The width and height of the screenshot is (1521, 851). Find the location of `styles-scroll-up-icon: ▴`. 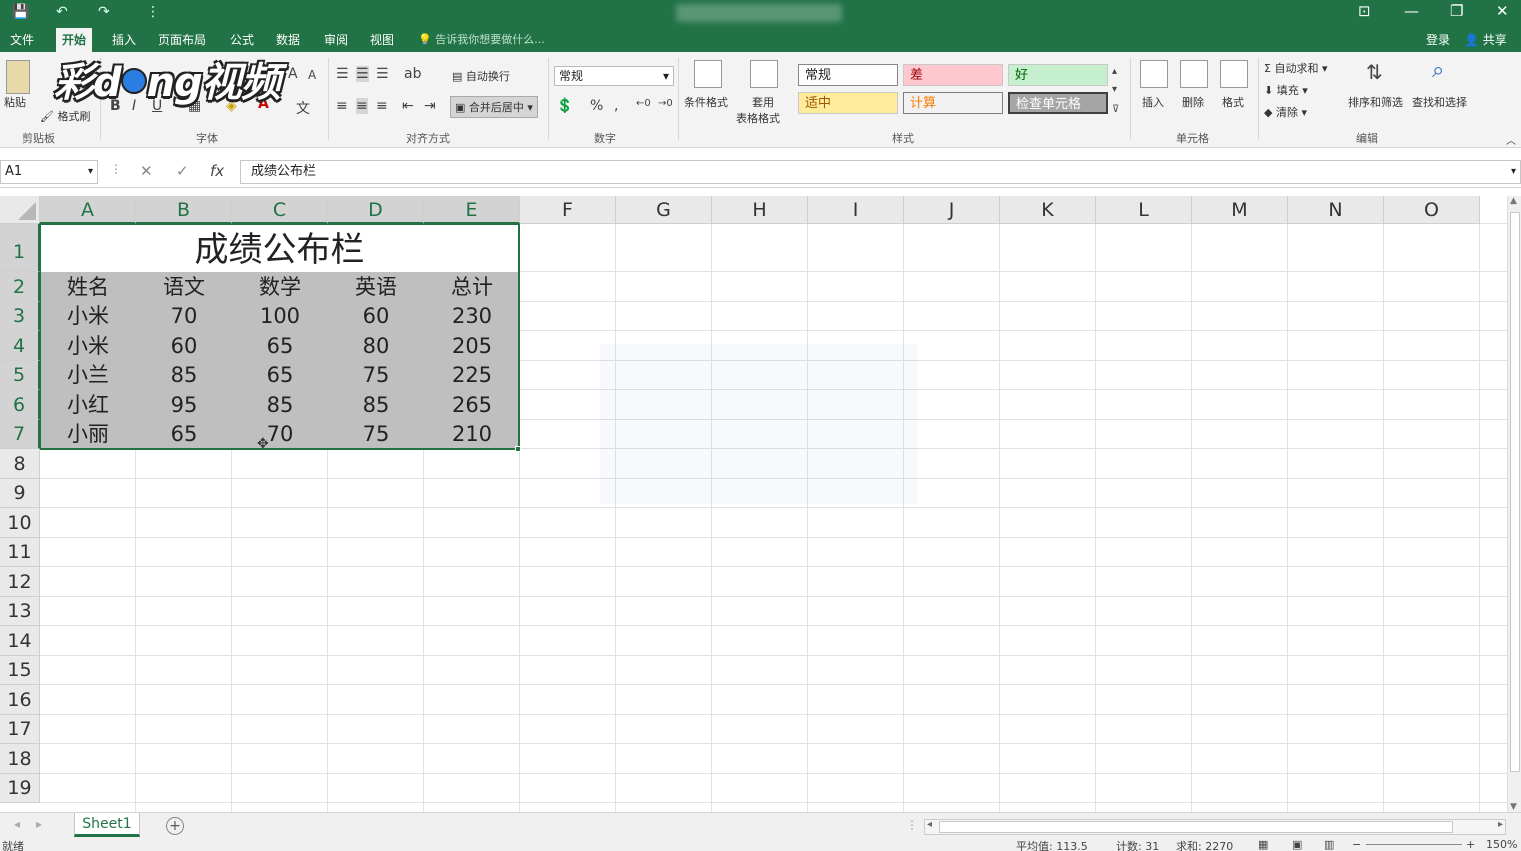

styles-scroll-up-icon: ▴ is located at coordinates (1114, 71).